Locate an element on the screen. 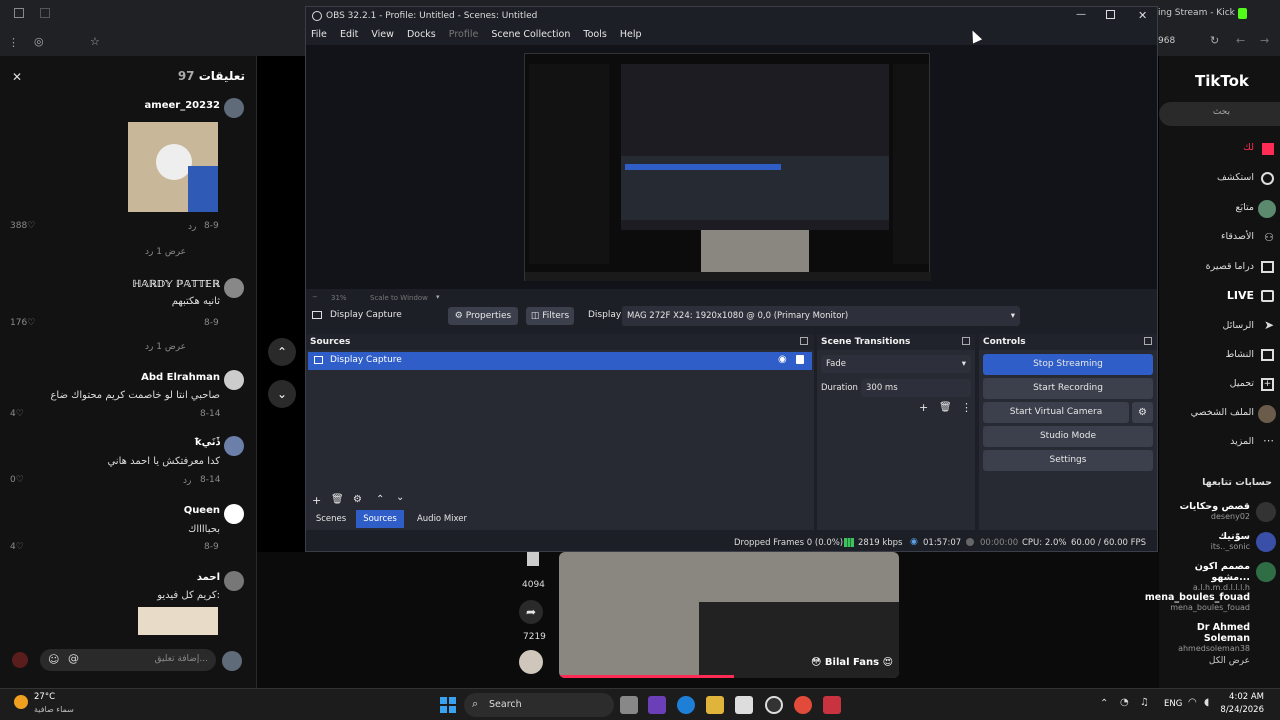 The height and width of the screenshot is (720, 1280). studio-mode-button: Studio Mode is located at coordinates (1068, 436).